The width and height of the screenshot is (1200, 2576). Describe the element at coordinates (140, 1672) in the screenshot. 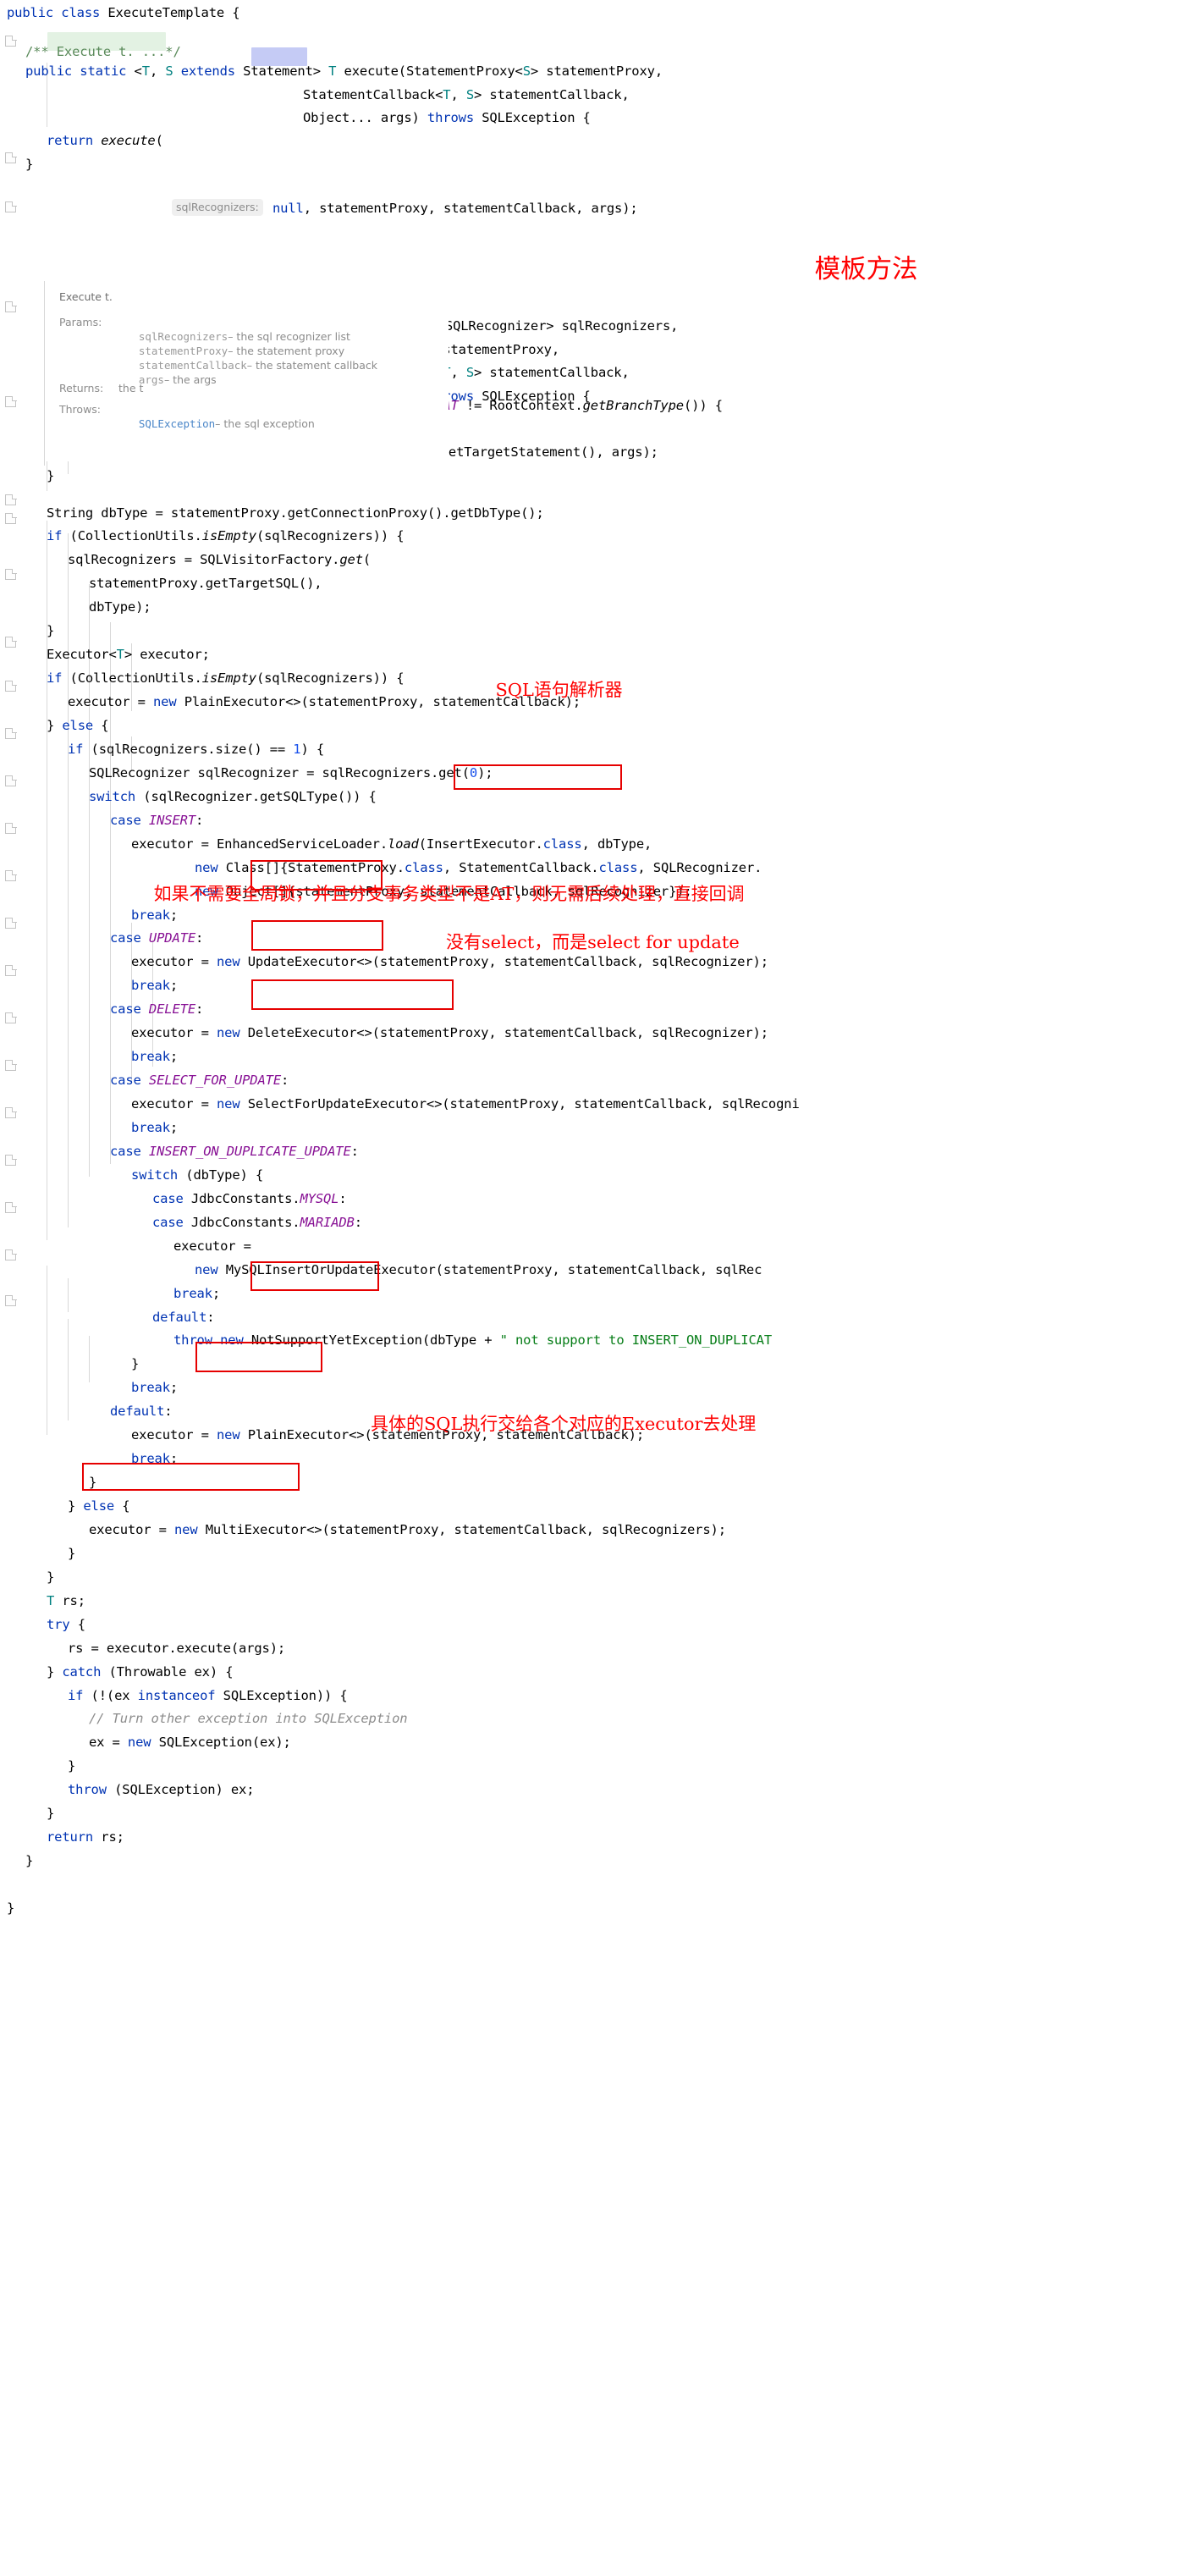

I see `code-line: } catch (Throwable ex) {` at that location.